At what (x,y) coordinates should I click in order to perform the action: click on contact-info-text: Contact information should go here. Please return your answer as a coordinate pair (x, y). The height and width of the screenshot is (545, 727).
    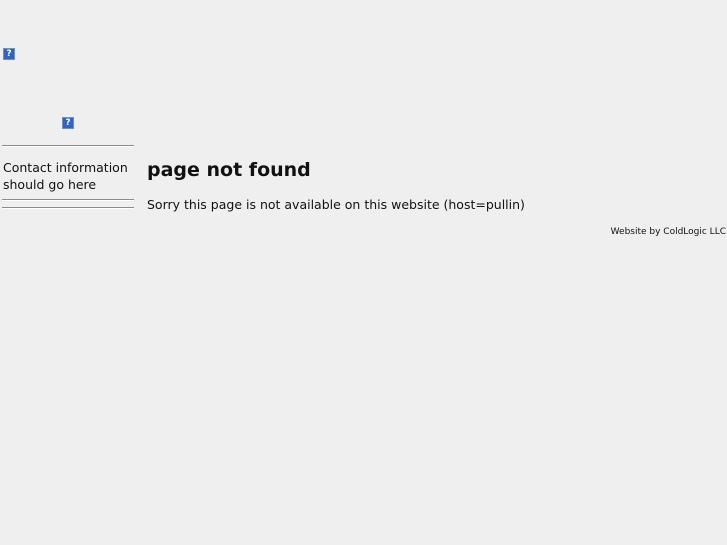
    Looking at the image, I should click on (65, 176).